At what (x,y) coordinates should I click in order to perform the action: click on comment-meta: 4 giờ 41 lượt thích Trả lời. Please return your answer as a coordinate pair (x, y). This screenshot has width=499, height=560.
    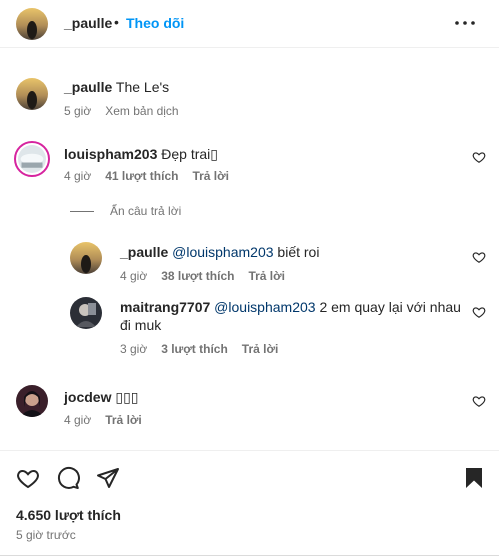
    Looking at the image, I should click on (146, 176).